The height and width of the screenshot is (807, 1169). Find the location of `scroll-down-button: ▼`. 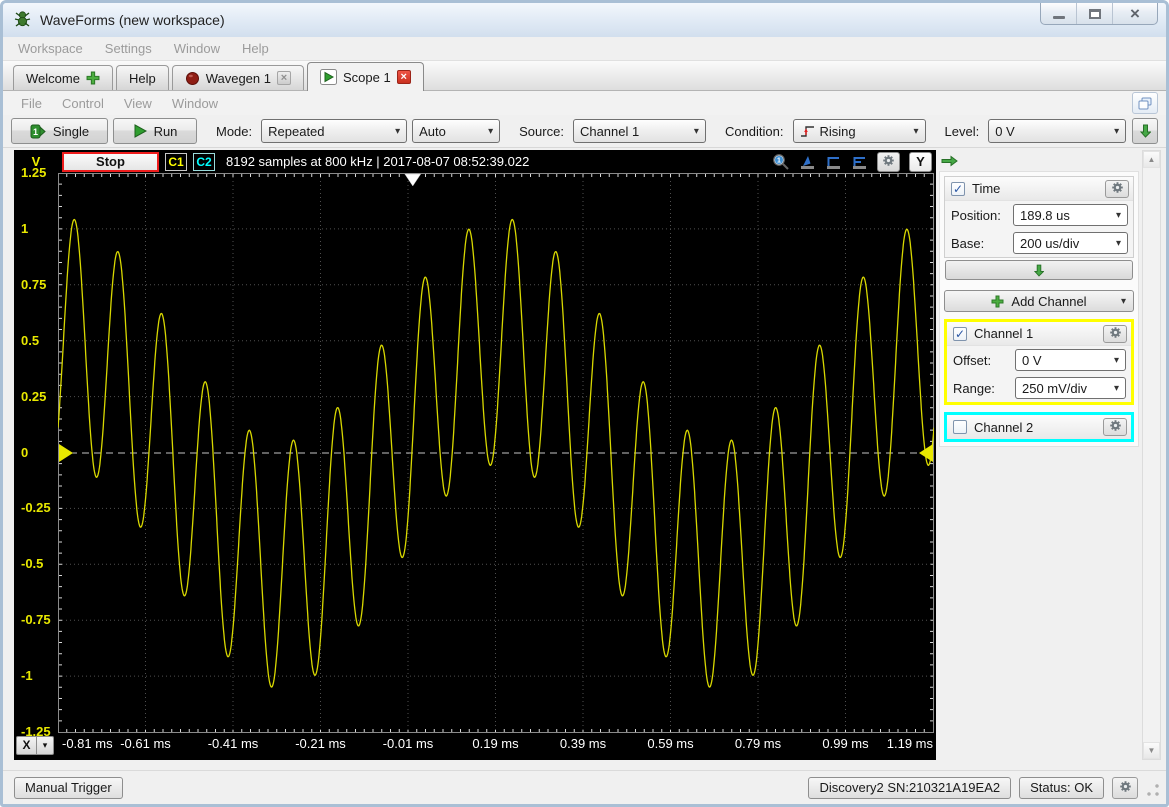

scroll-down-button: ▼ is located at coordinates (1151, 750).